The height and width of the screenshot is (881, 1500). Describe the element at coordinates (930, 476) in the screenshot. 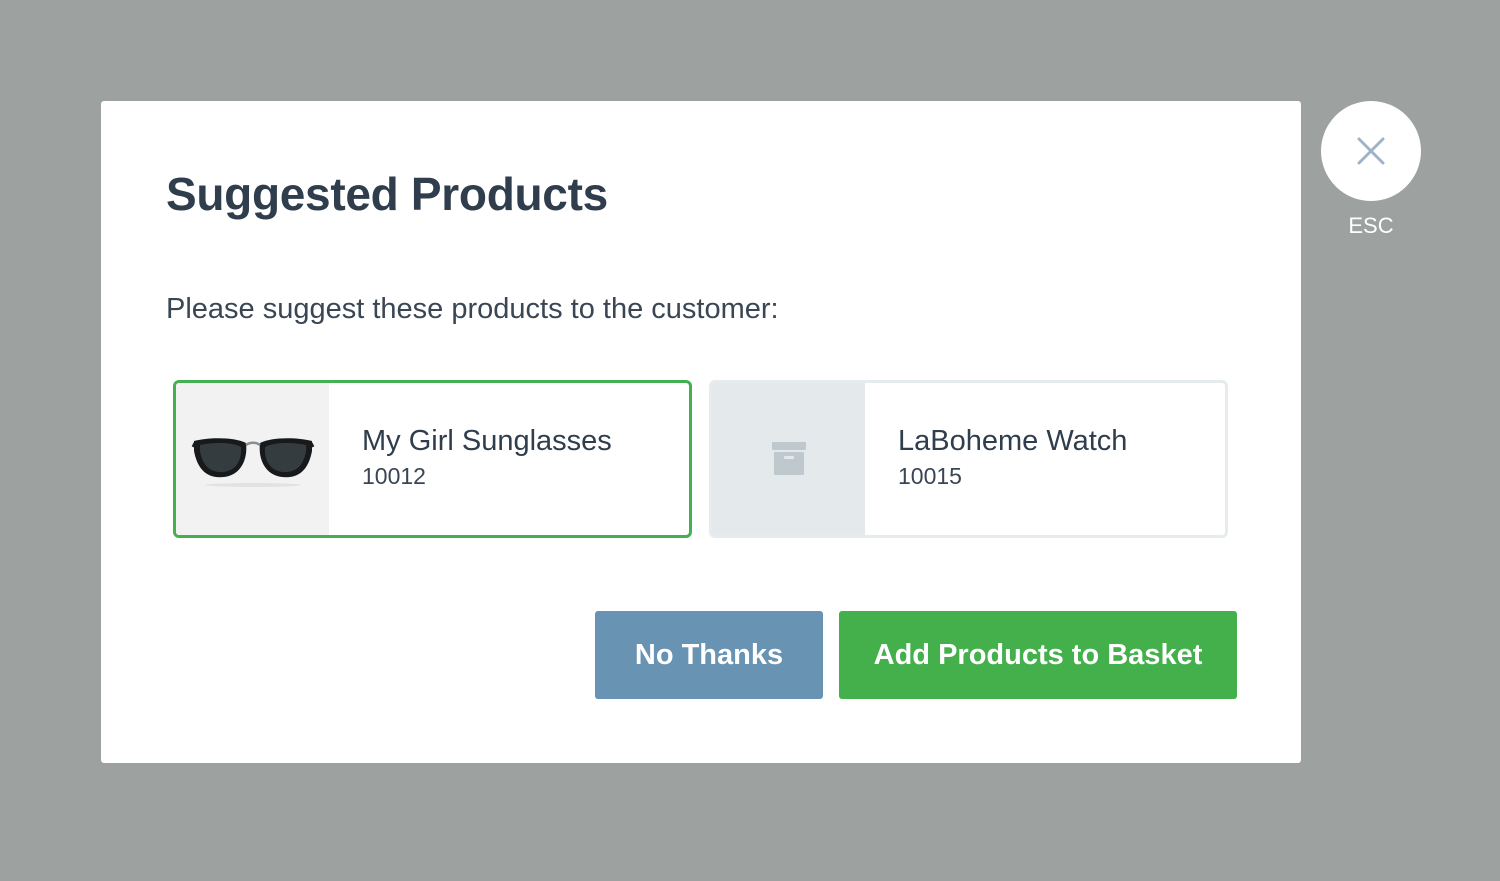

I see `product-sku: 10015` at that location.